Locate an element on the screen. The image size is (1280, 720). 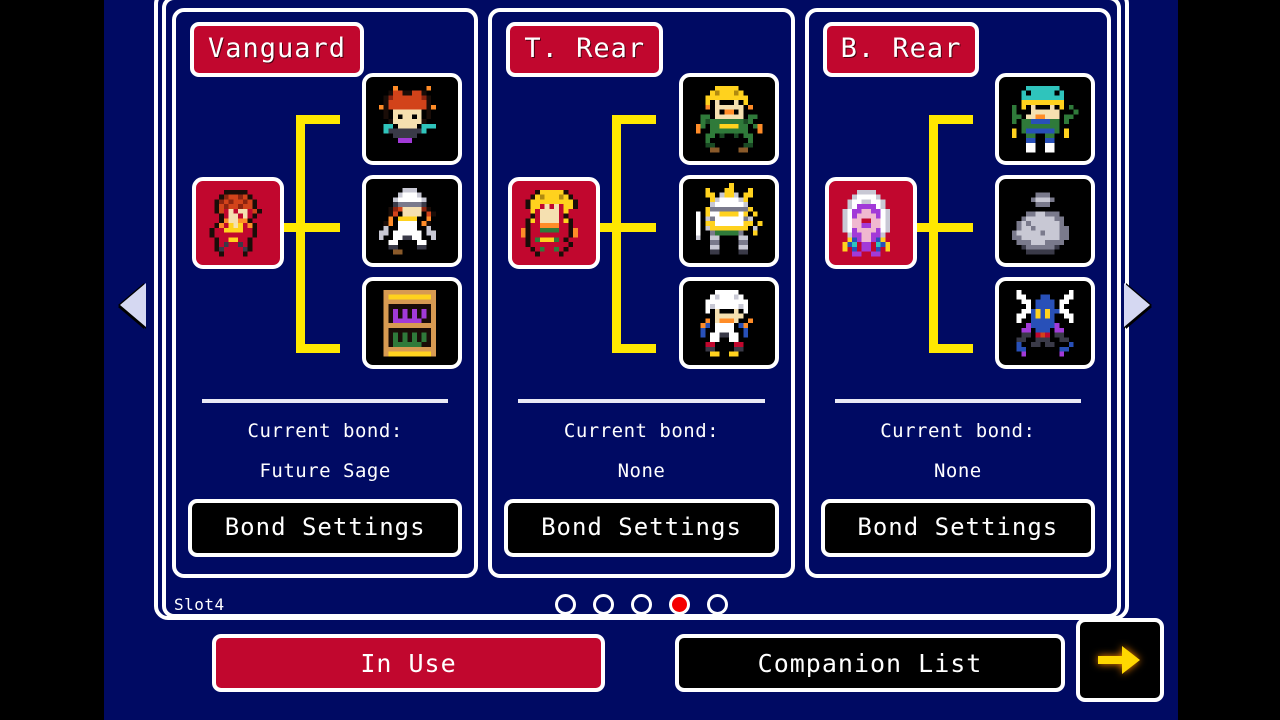
member-sprite-blue-winged-spirit is located at coordinates (1044, 323).